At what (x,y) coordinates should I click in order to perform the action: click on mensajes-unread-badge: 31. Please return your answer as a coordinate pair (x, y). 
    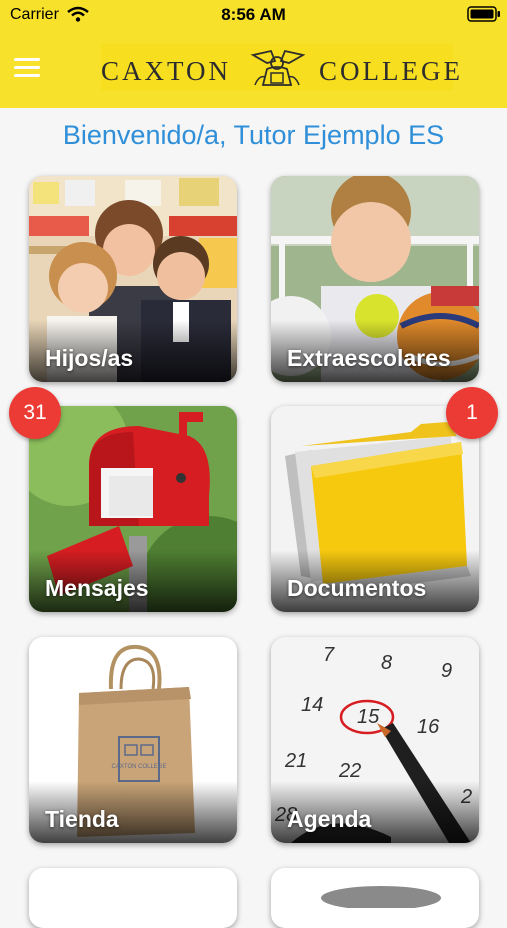
    Looking at the image, I should click on (35, 413).